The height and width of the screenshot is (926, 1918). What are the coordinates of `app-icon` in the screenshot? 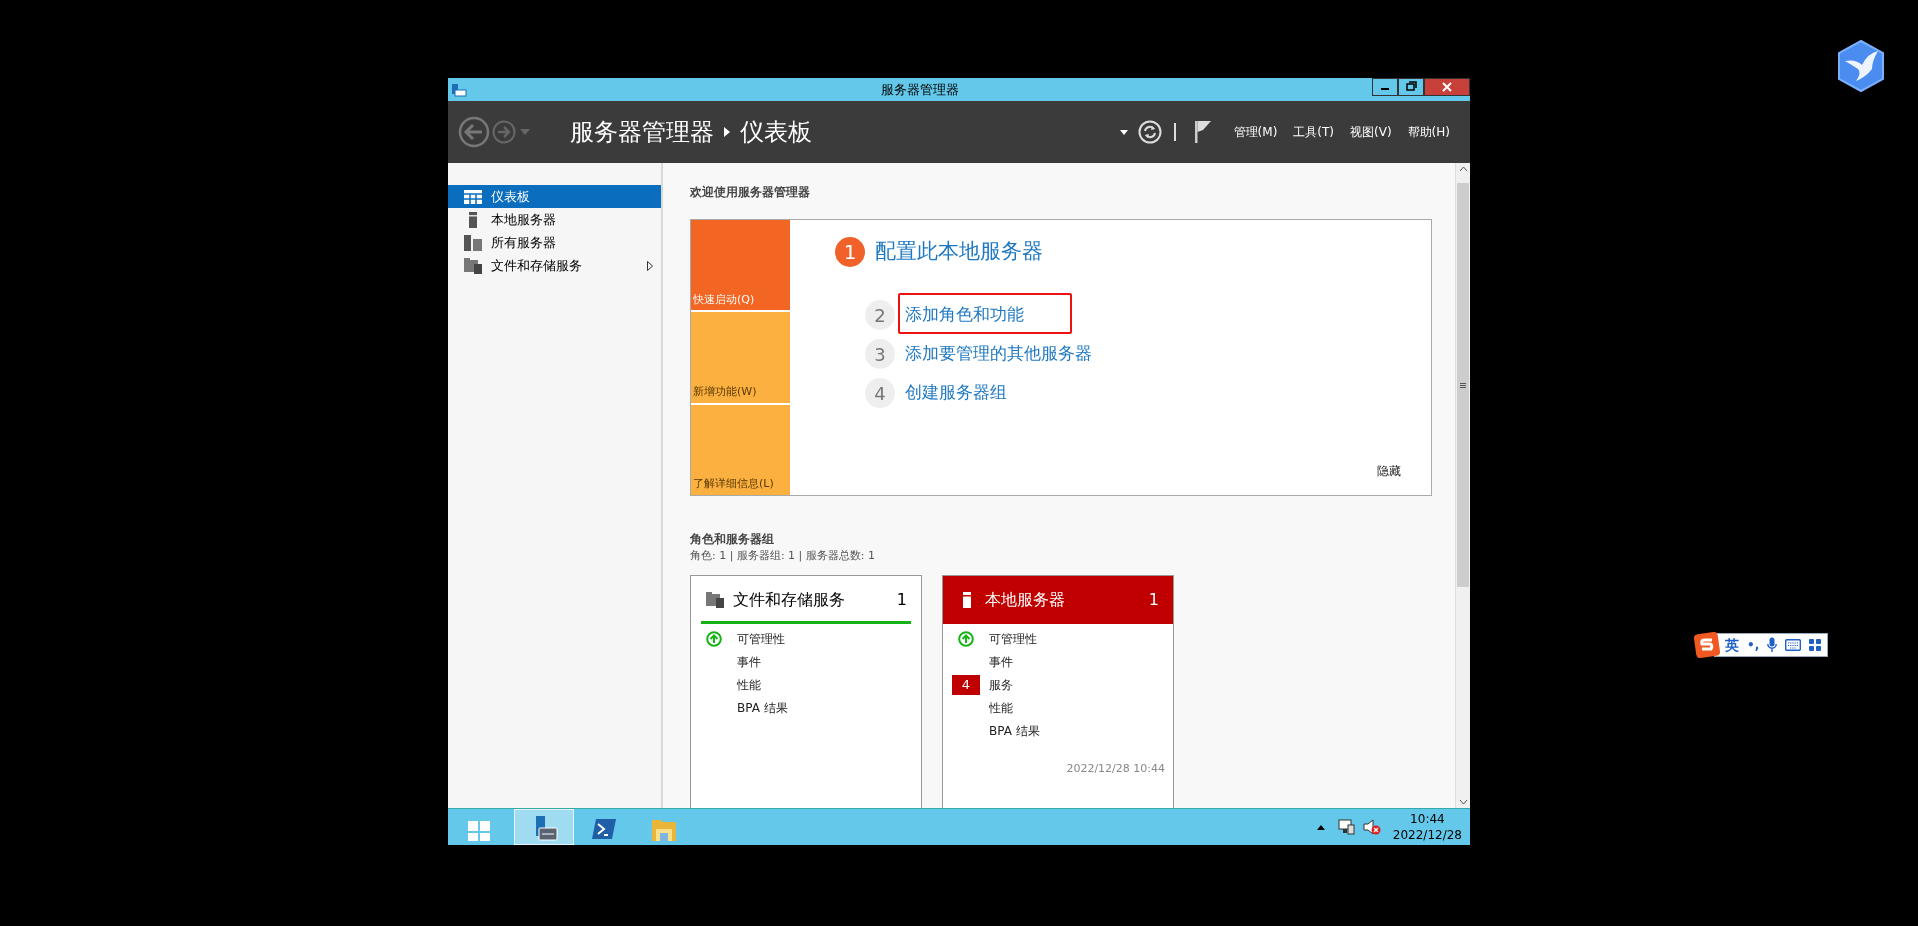 It's located at (459, 89).